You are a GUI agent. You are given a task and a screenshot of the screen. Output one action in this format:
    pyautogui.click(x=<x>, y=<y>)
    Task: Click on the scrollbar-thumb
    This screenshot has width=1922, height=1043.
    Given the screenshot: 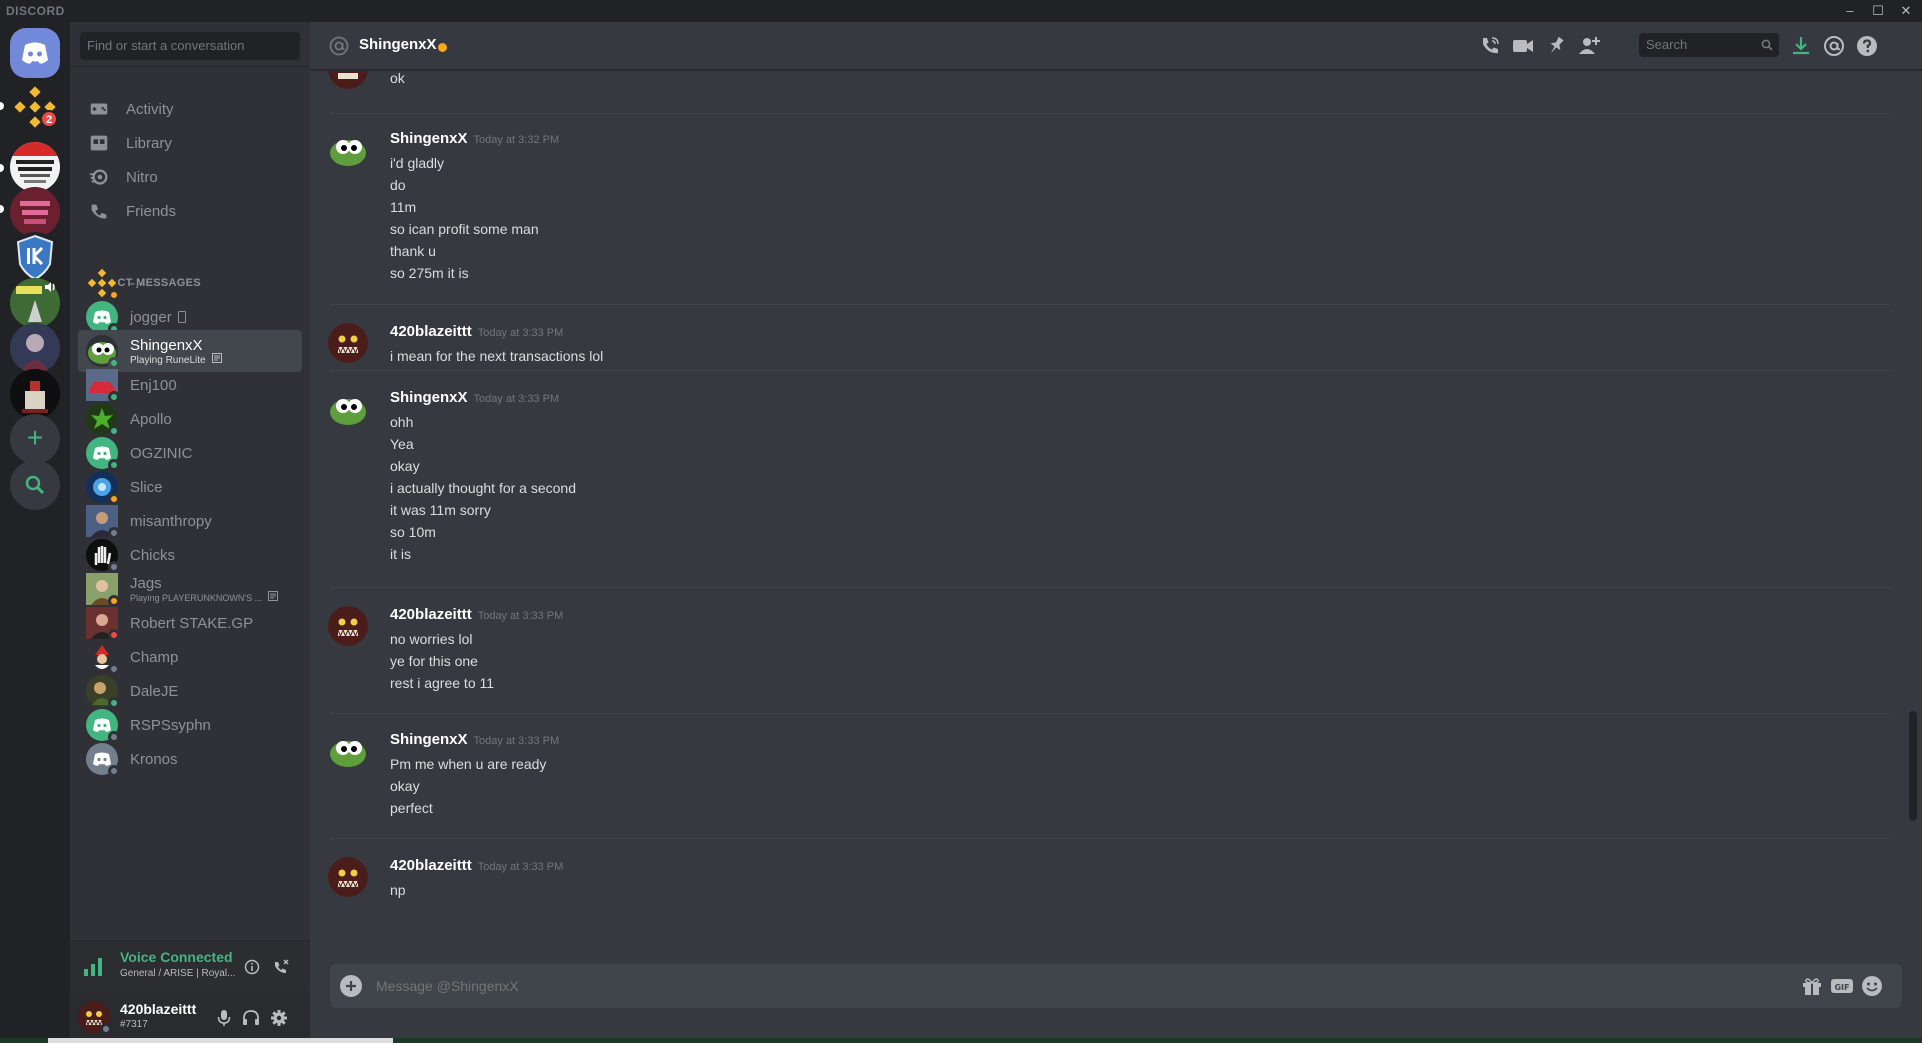 What is the action you would take?
    pyautogui.click(x=1913, y=766)
    